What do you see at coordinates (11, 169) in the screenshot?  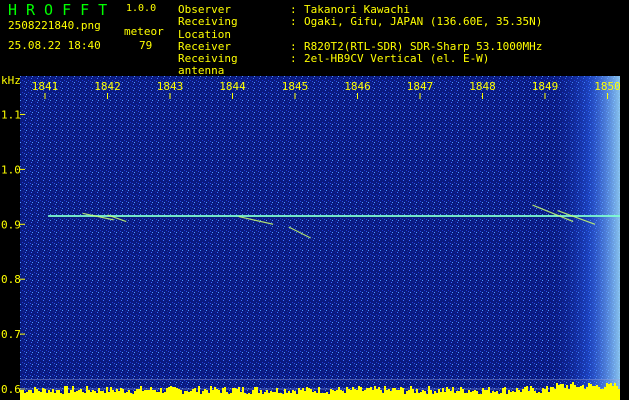 I see `y-tick-label: 1.0` at bounding box center [11, 169].